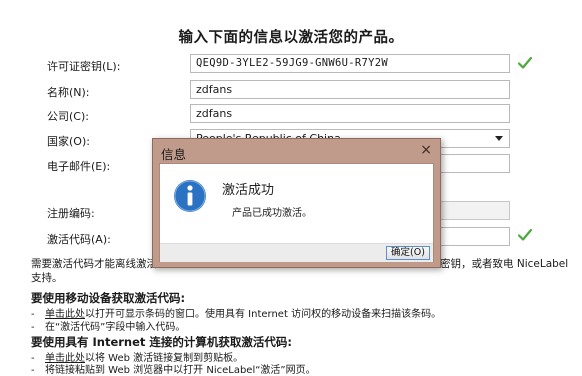  What do you see at coordinates (79, 166) in the screenshot?
I see `email-label: 电子邮件(E):` at bounding box center [79, 166].